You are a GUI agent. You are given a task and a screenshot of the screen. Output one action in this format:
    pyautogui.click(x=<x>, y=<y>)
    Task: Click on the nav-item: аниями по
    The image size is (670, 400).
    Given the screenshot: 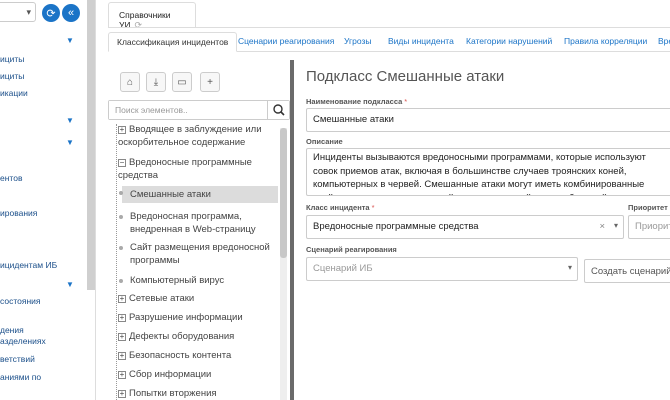 What is the action you would take?
    pyautogui.click(x=20, y=377)
    